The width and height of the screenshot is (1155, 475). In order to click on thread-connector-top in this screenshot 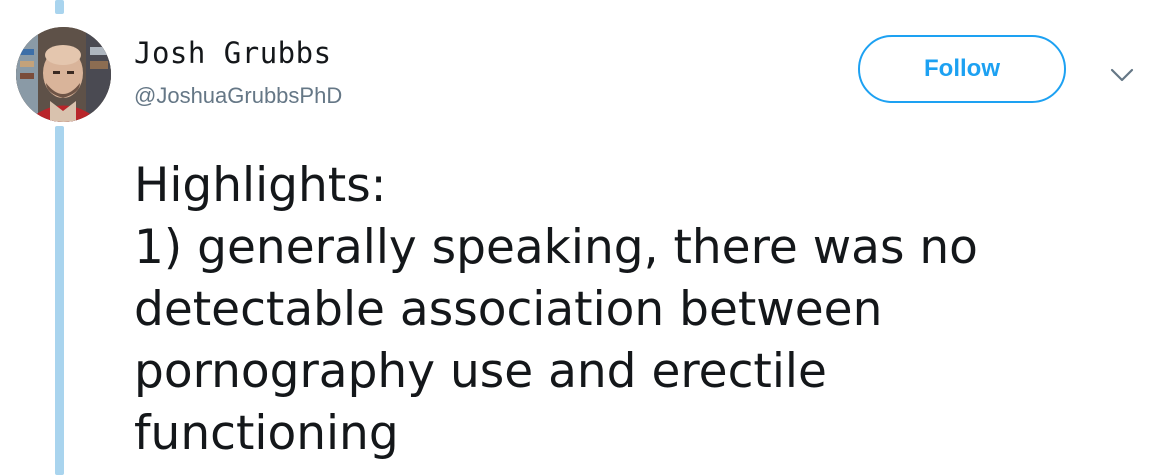, I will do `click(59, 7)`.